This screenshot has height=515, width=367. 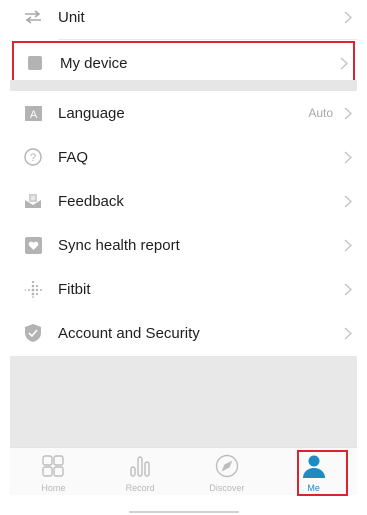 I want to click on bars-icon, so click(x=140, y=466).